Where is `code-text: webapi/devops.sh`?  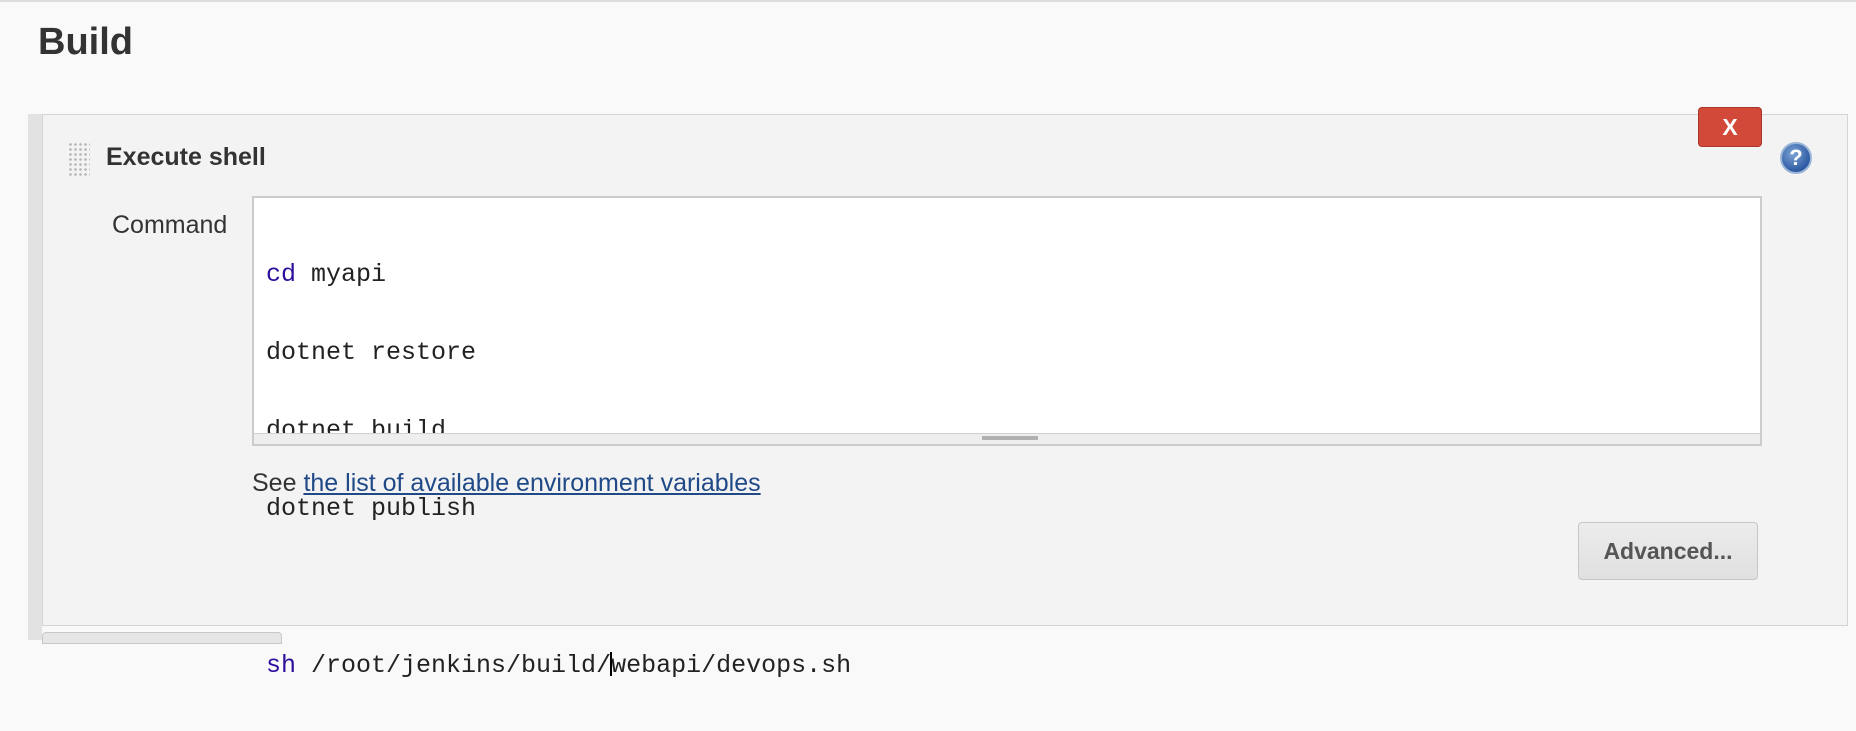
code-text: webapi/devops.sh is located at coordinates (731, 665).